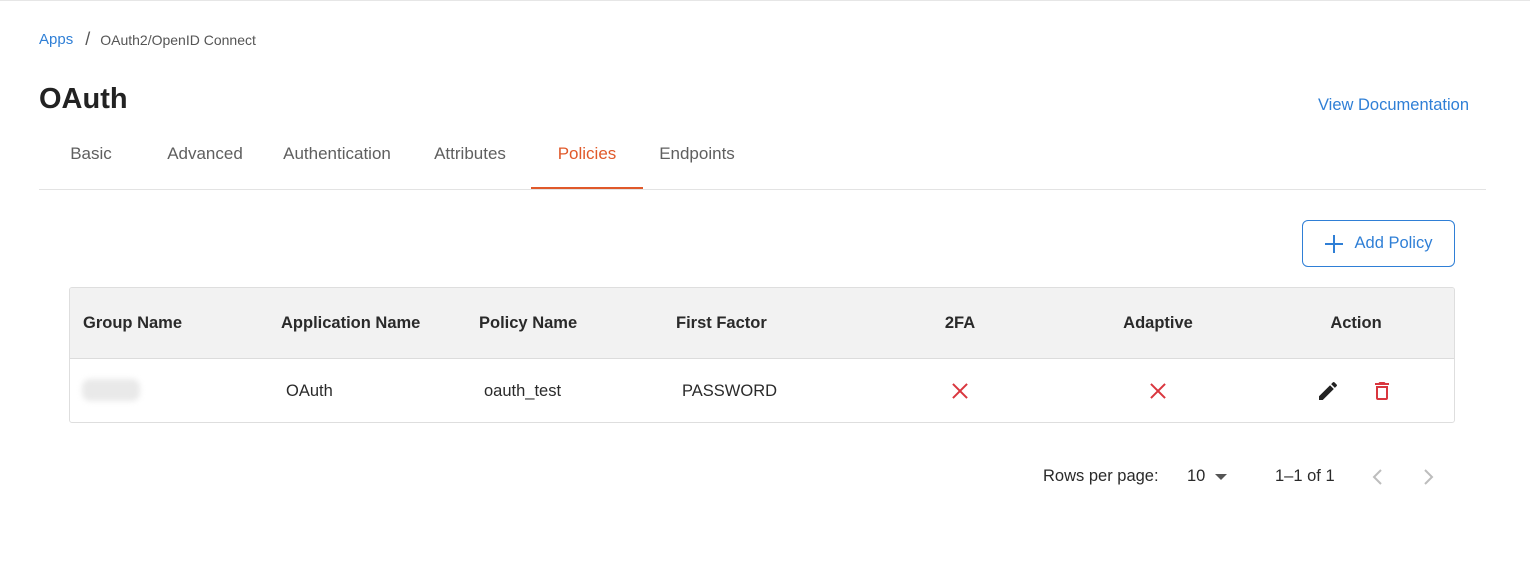 The image size is (1530, 571). What do you see at coordinates (1158, 323) in the screenshot?
I see `column-header-adaptive: Adaptive` at bounding box center [1158, 323].